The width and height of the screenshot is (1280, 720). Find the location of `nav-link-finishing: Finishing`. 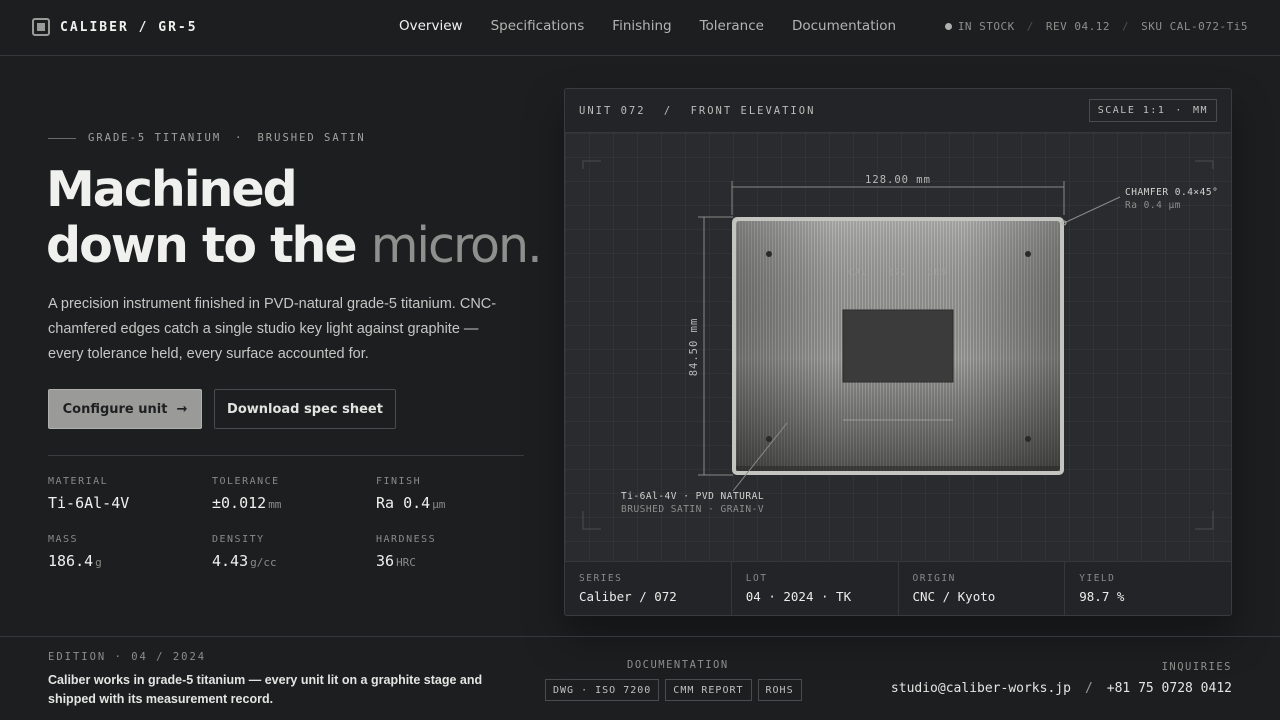

nav-link-finishing: Finishing is located at coordinates (641, 26).